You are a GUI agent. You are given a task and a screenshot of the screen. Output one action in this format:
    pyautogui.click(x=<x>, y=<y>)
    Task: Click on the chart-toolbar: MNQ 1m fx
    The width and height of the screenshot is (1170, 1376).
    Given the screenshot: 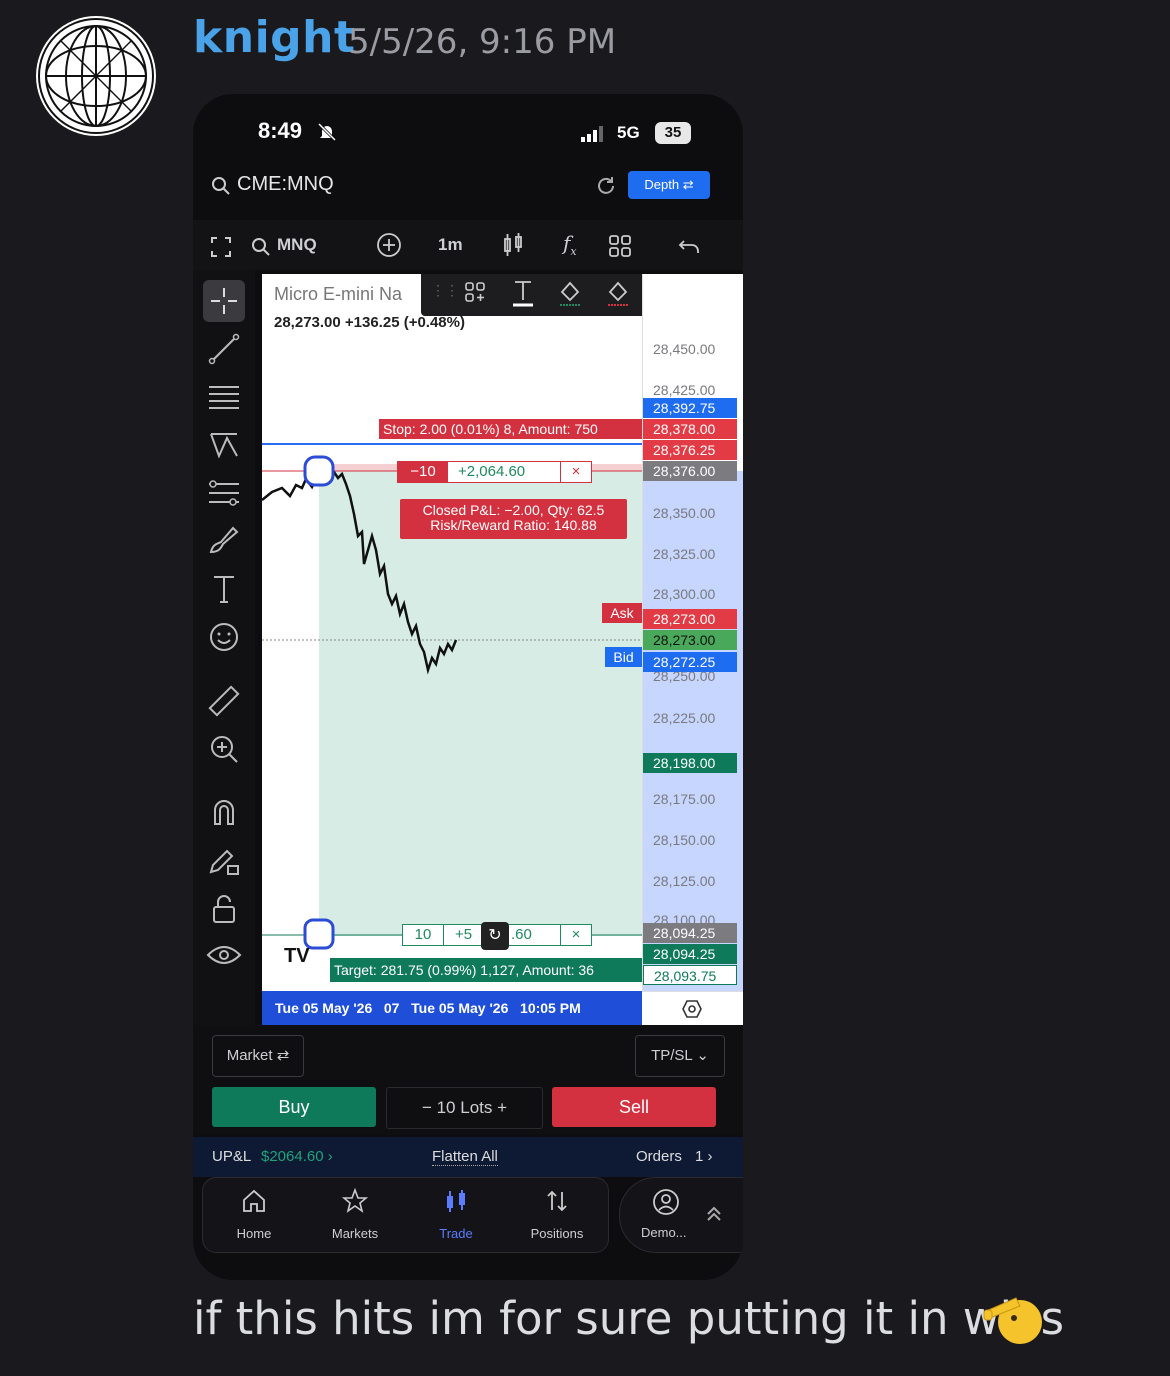 What is the action you would take?
    pyautogui.click(x=468, y=245)
    